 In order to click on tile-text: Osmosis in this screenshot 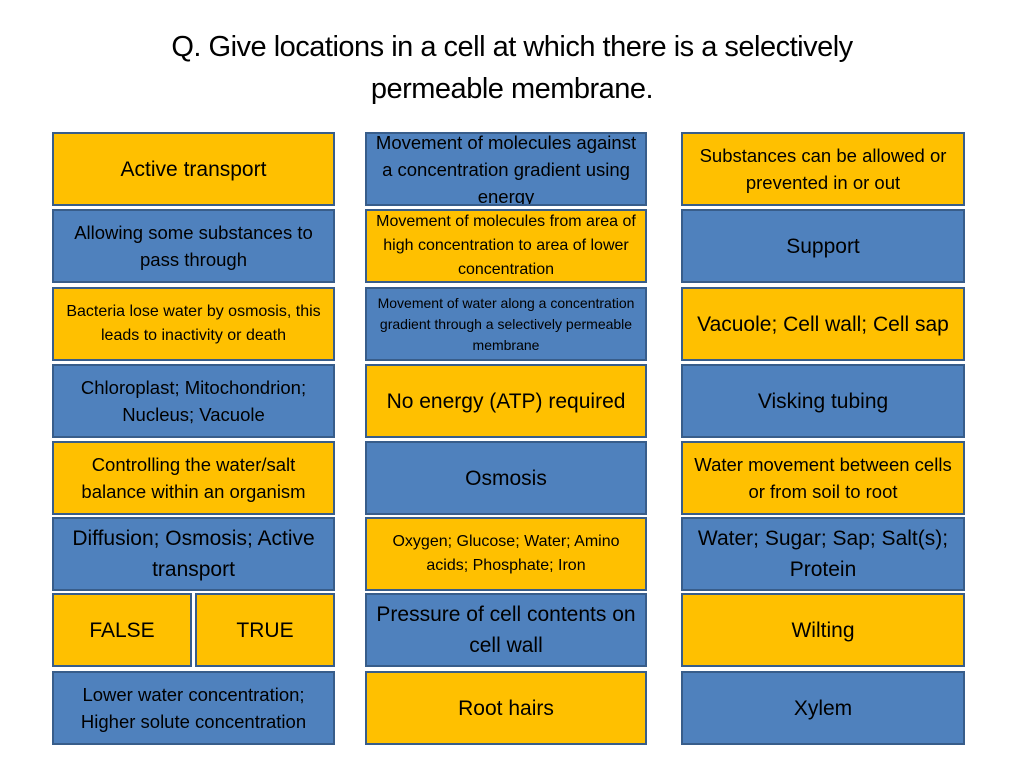, I will do `click(506, 478)`.